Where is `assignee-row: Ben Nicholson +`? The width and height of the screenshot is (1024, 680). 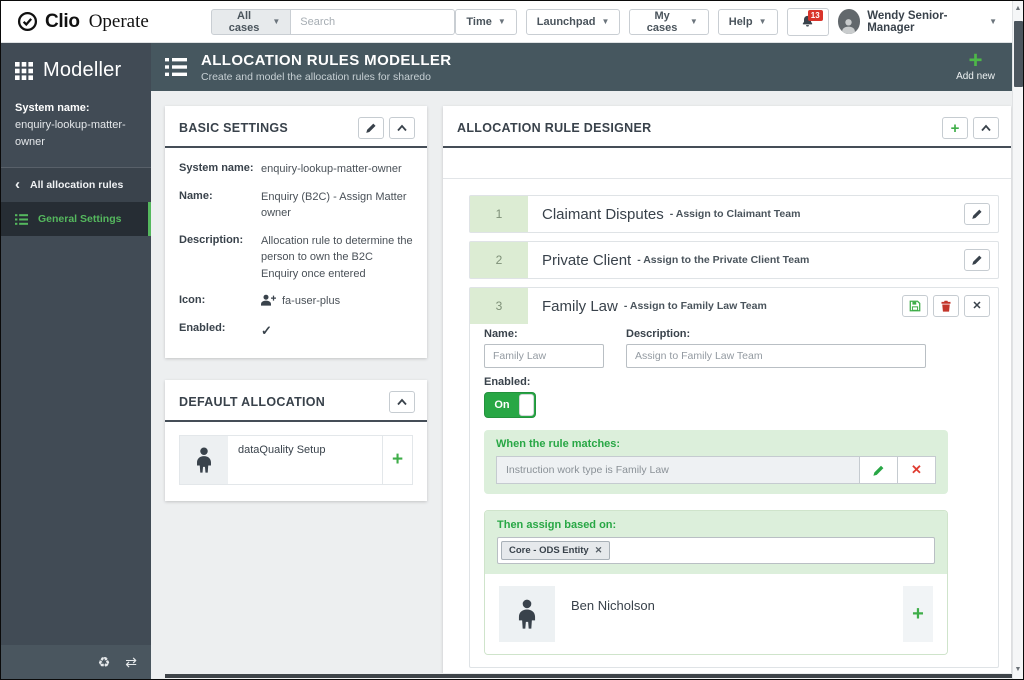
assignee-row: Ben Nicholson + is located at coordinates (716, 614).